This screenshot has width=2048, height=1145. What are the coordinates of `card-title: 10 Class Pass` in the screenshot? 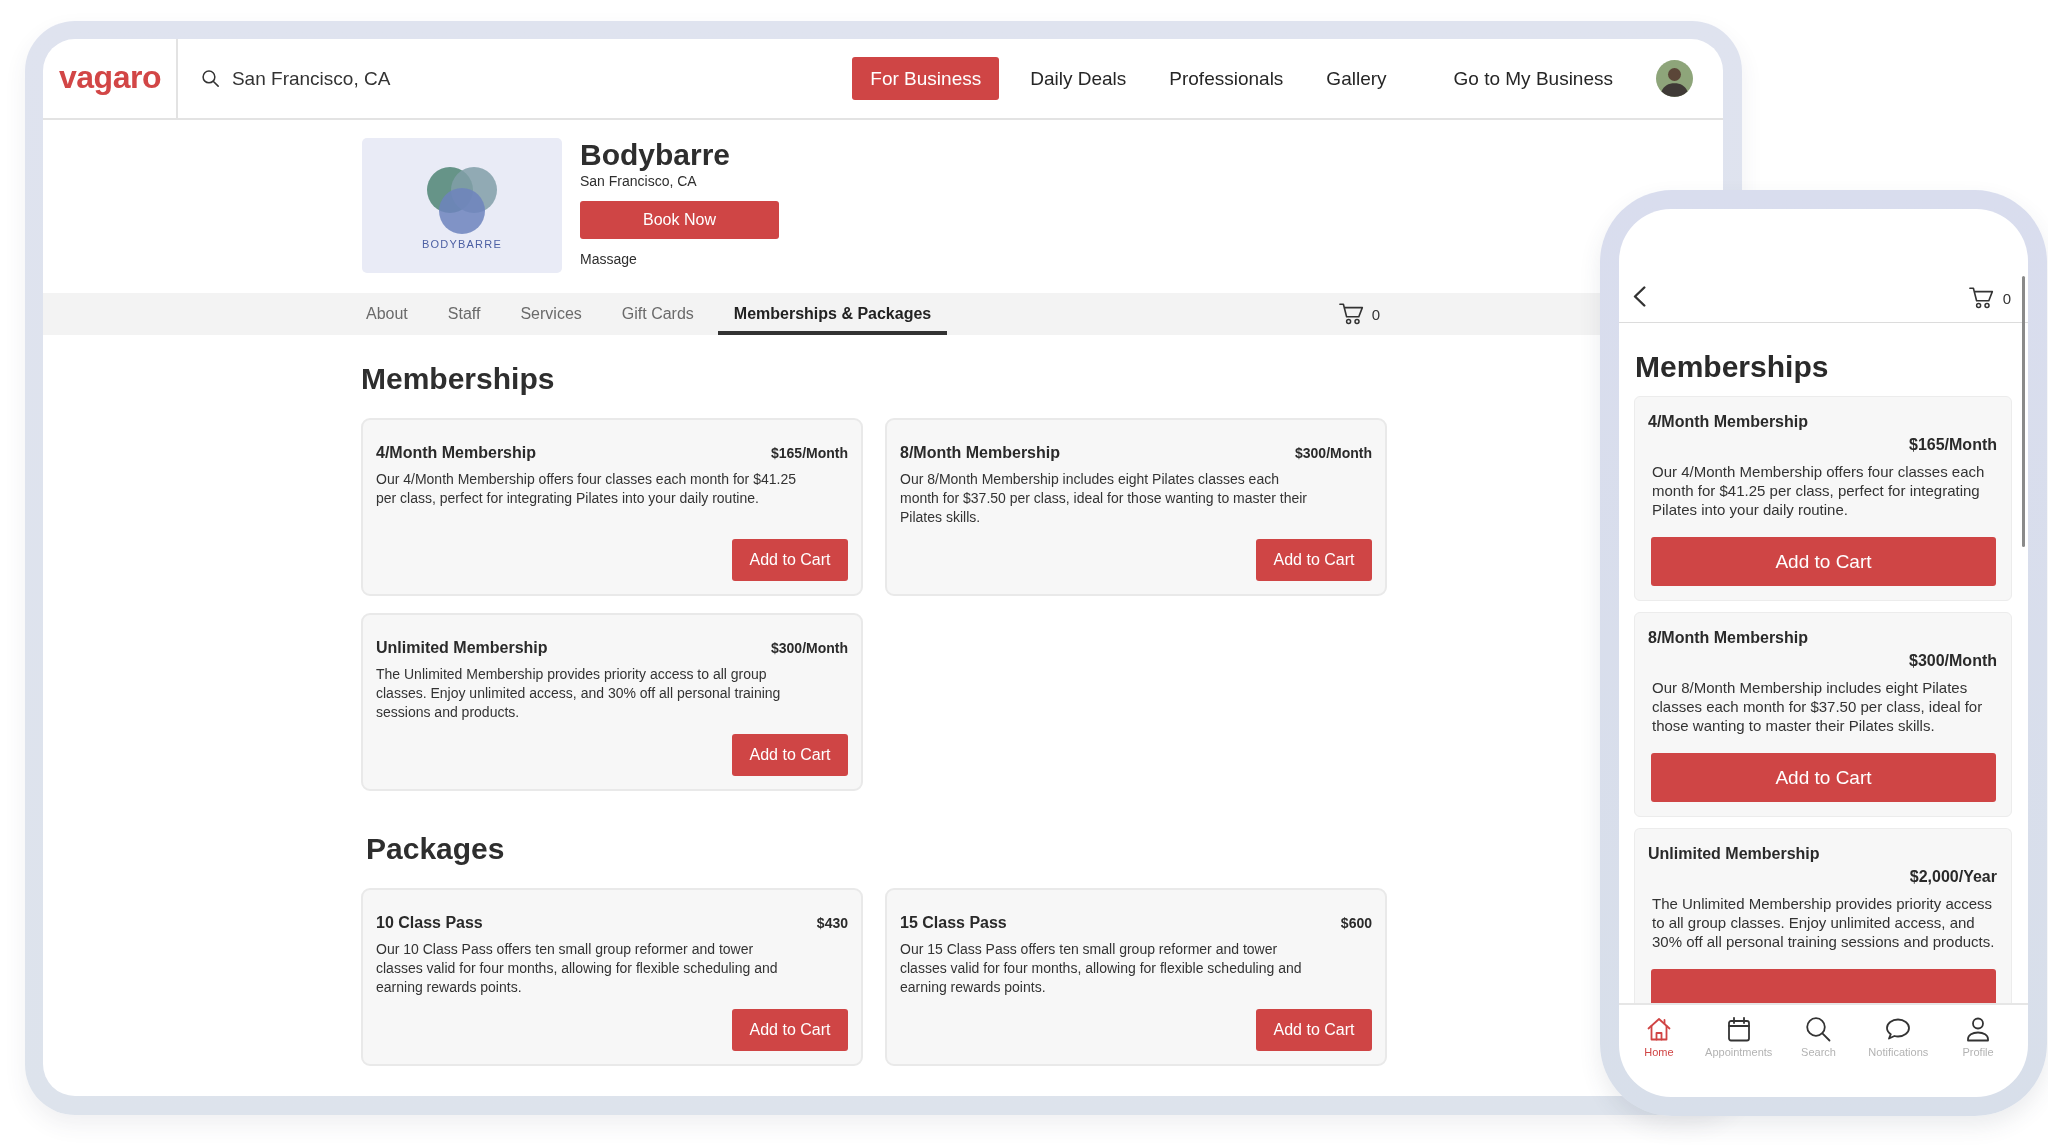 It's located at (429, 923).